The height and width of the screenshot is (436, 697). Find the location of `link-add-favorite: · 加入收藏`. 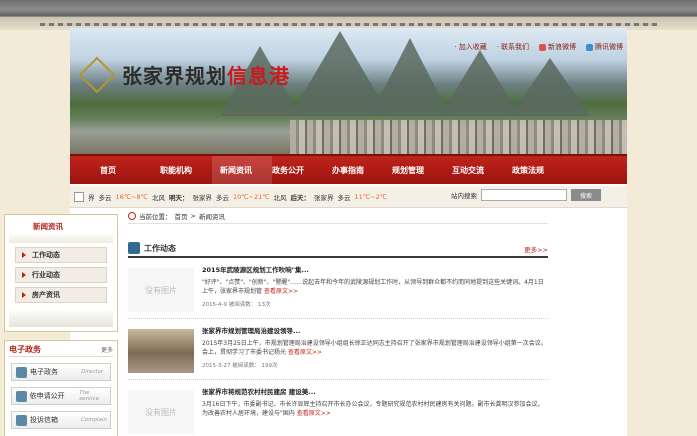

link-add-favorite: · 加入收藏 is located at coordinates (471, 47).